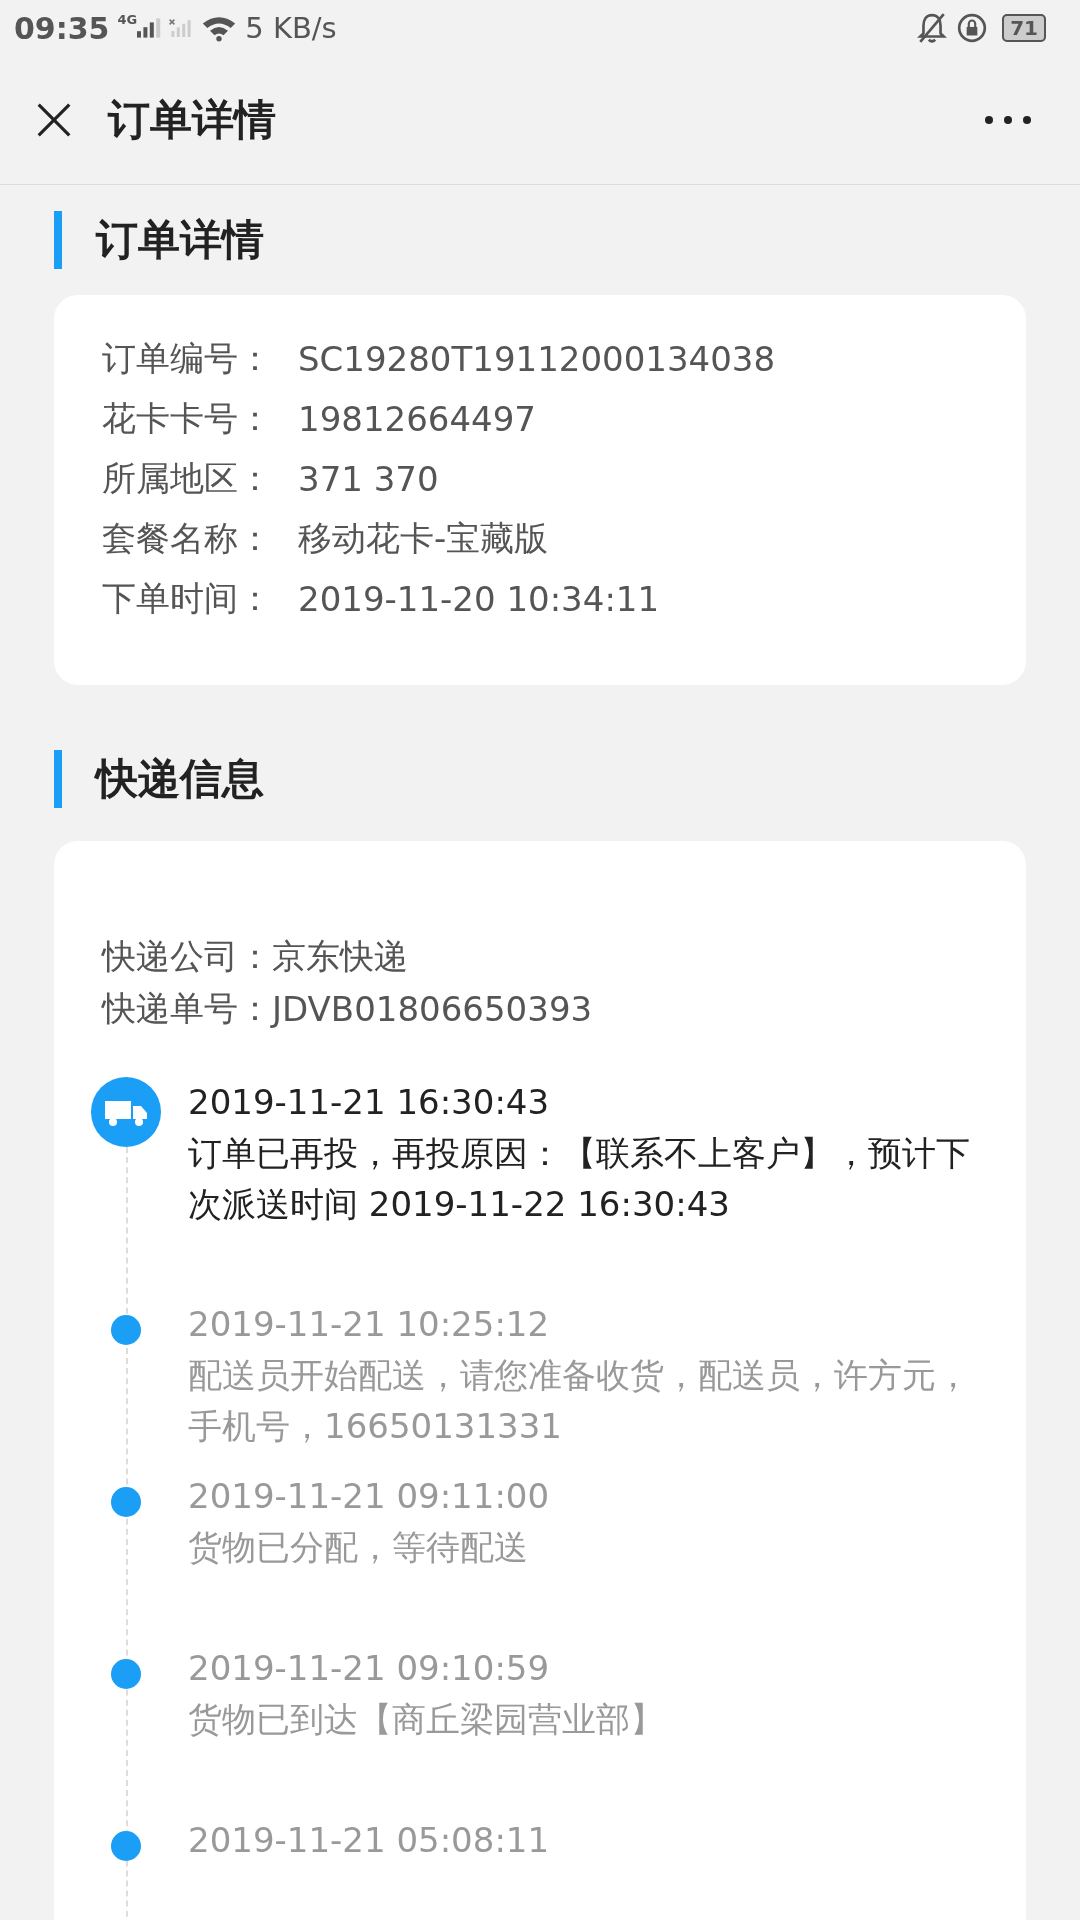 The height and width of the screenshot is (1920, 1080). I want to click on rotation-lock-icon, so click(972, 28).